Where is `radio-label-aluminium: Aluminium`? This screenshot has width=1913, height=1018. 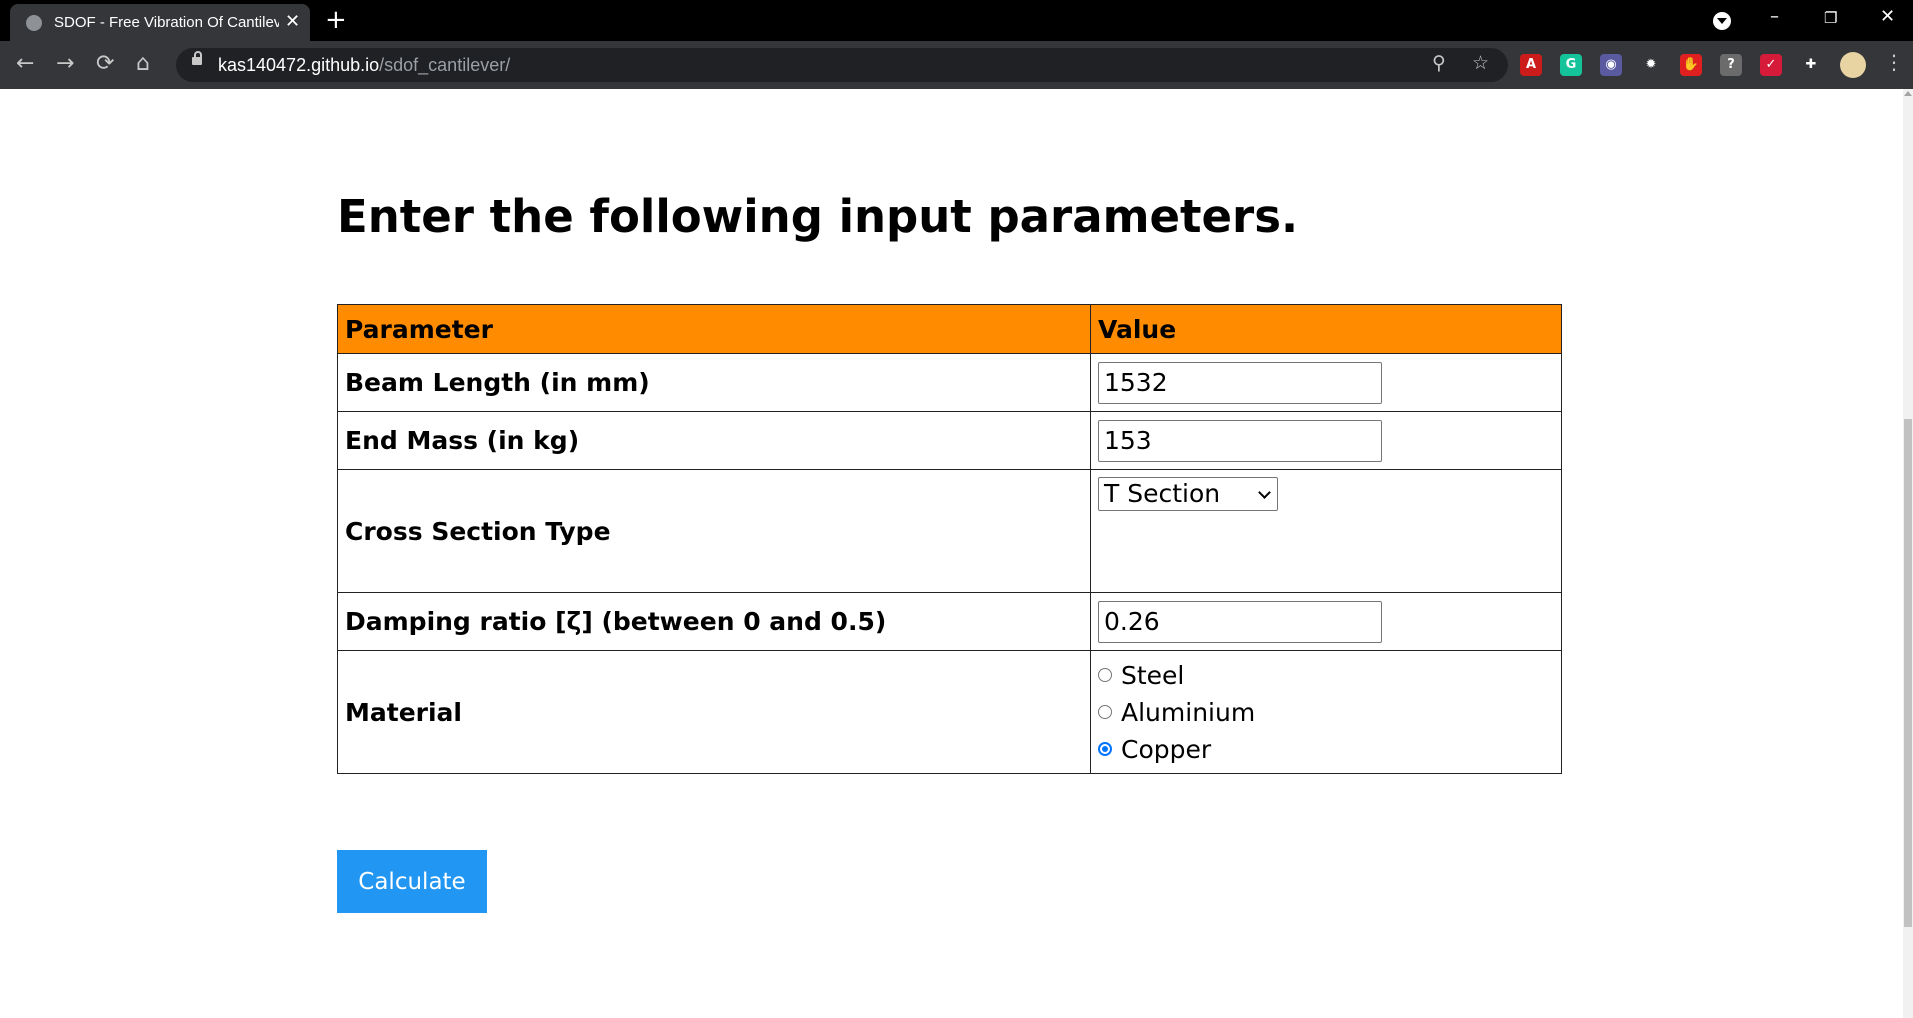
radio-label-aluminium: Aluminium is located at coordinates (1188, 712).